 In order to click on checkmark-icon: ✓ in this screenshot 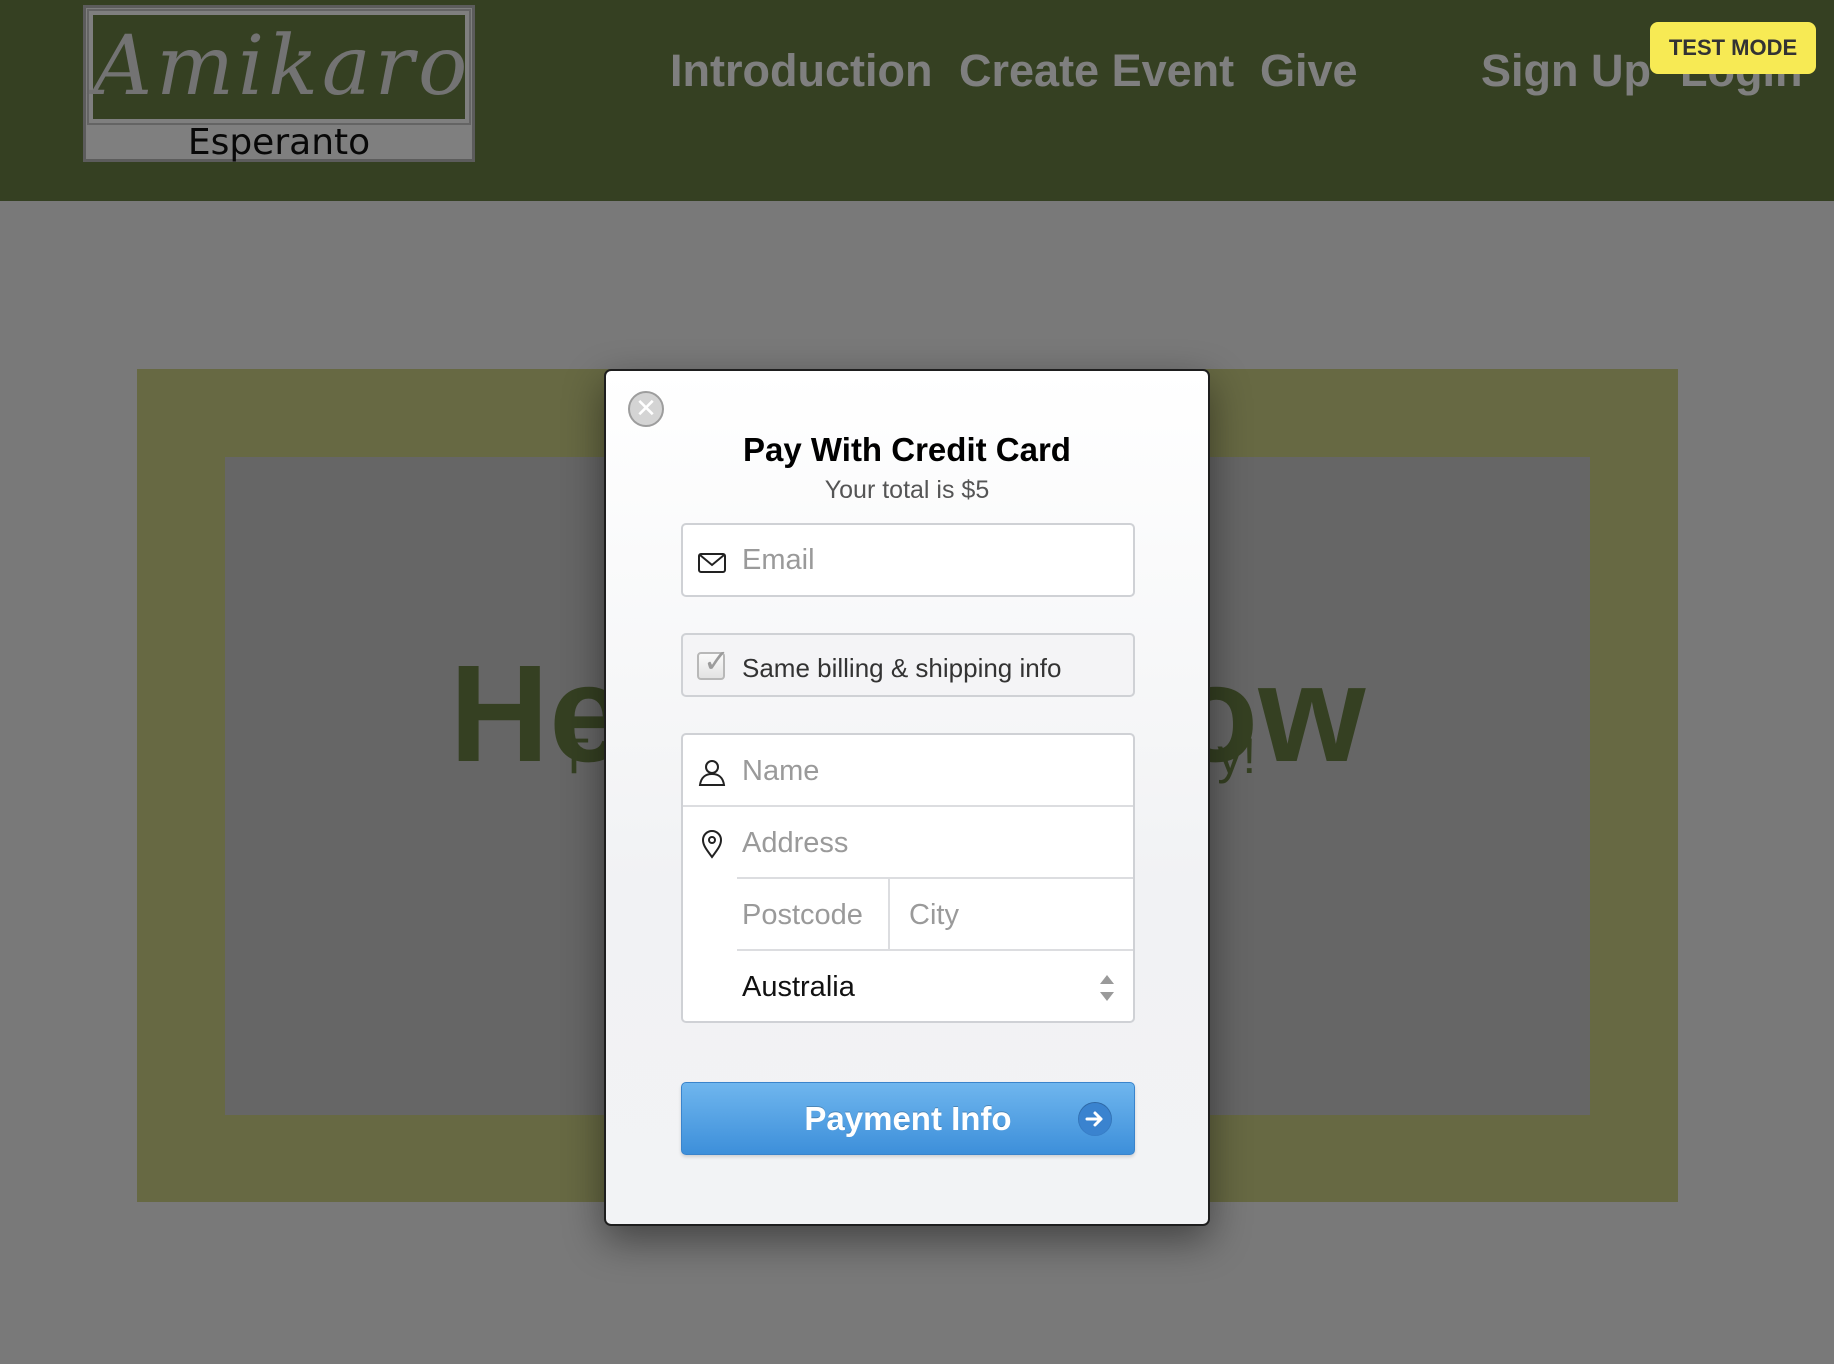, I will do `click(716, 661)`.